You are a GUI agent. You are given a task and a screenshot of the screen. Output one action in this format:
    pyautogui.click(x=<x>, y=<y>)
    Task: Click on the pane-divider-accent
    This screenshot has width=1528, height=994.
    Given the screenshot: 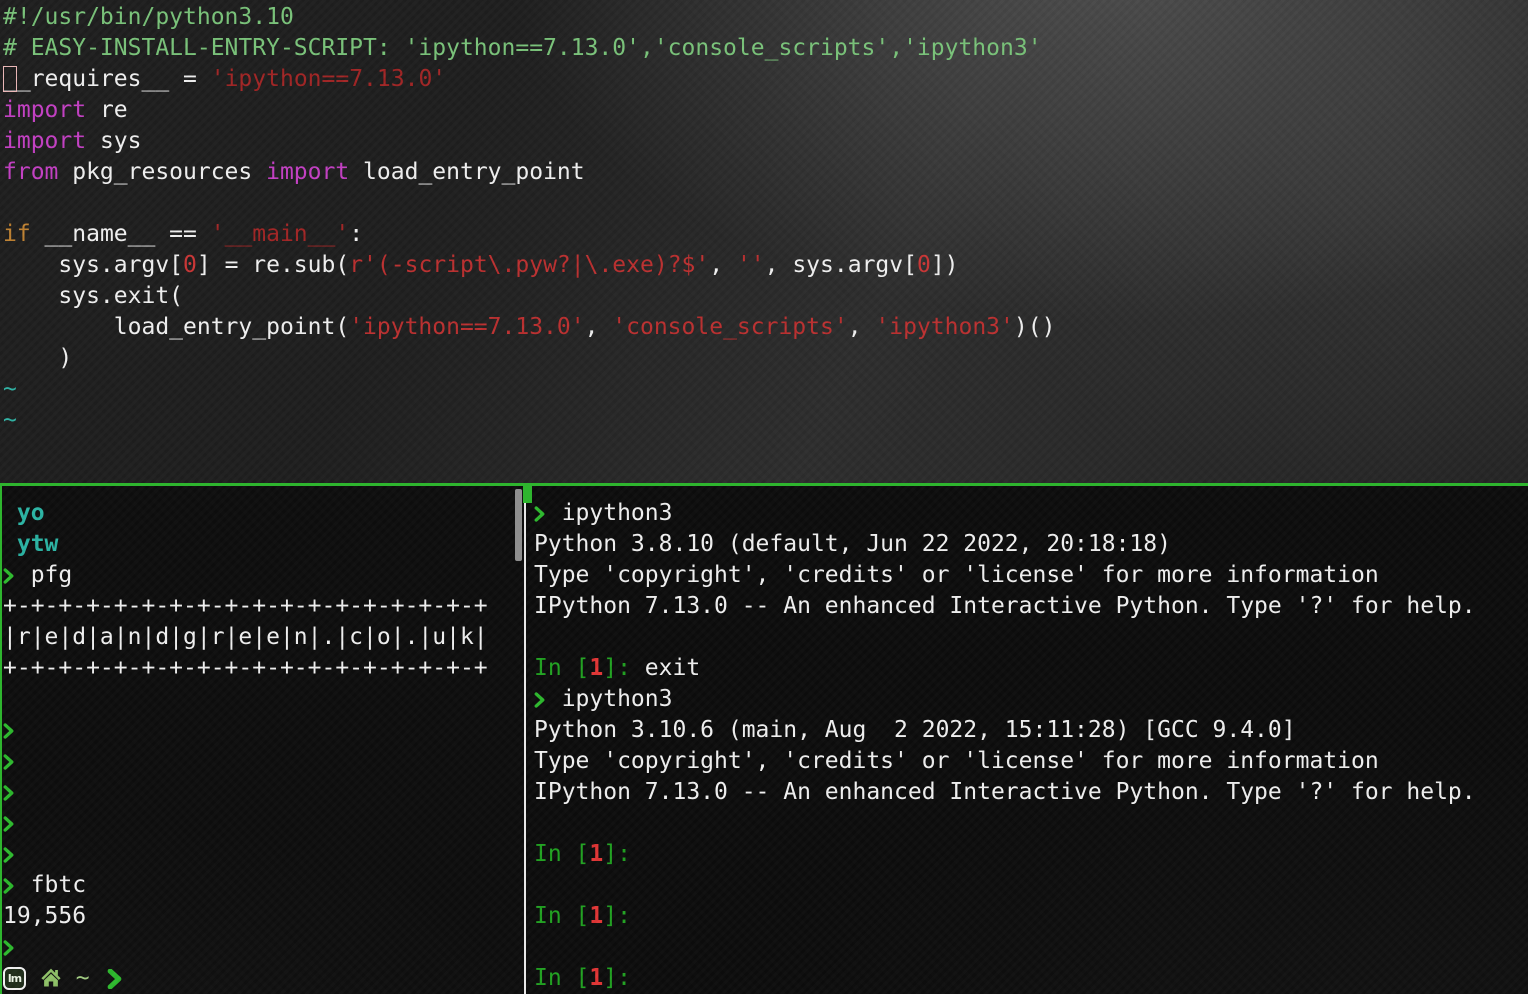 What is the action you would take?
    pyautogui.click(x=527, y=494)
    